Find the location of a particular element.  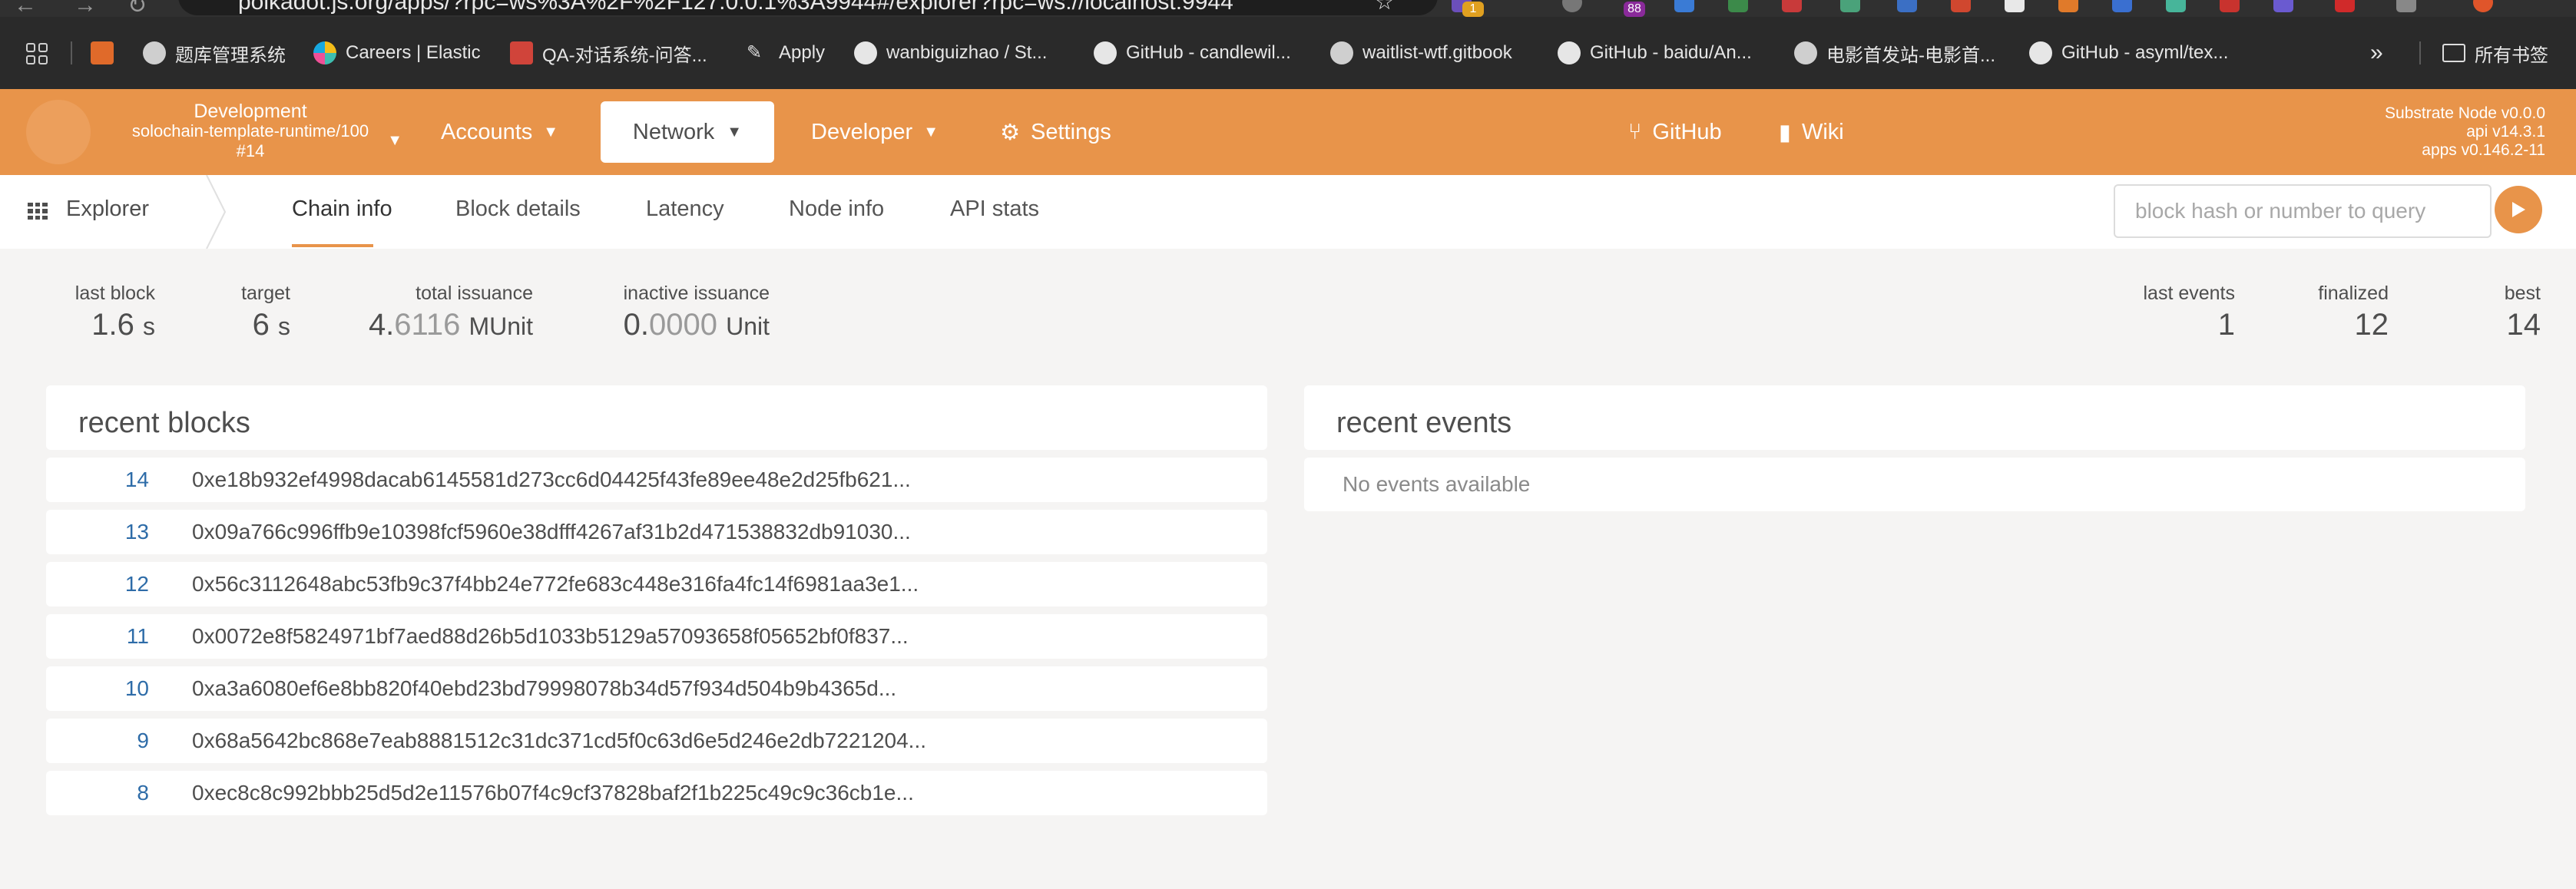

recent-blocks-title: recent blocks is located at coordinates (164, 423).